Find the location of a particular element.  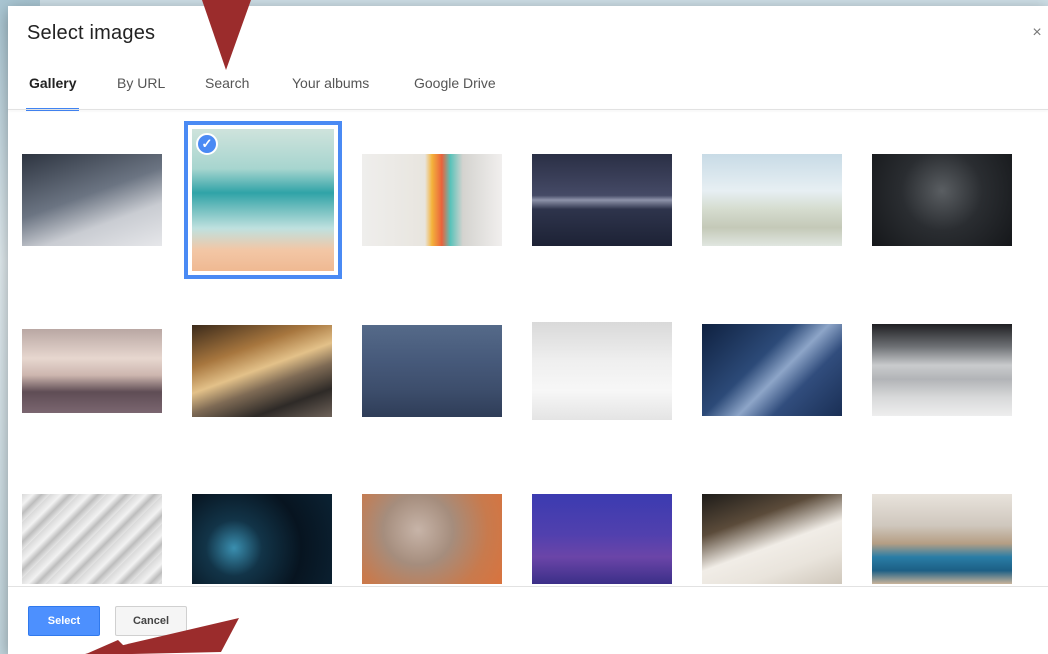

checkmark-icon: ✓ is located at coordinates (207, 144).